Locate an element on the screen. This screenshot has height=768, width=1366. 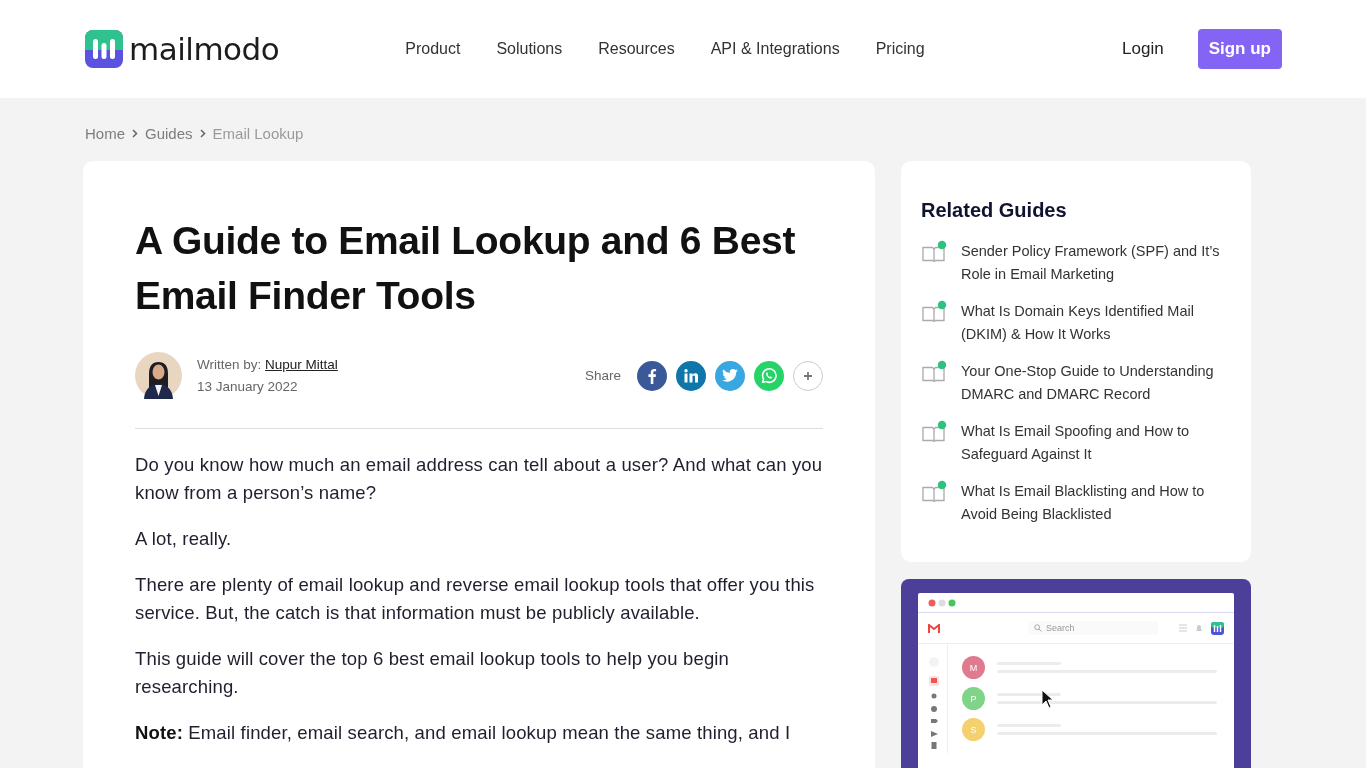
nav-link: Solutions is located at coordinates (529, 49).